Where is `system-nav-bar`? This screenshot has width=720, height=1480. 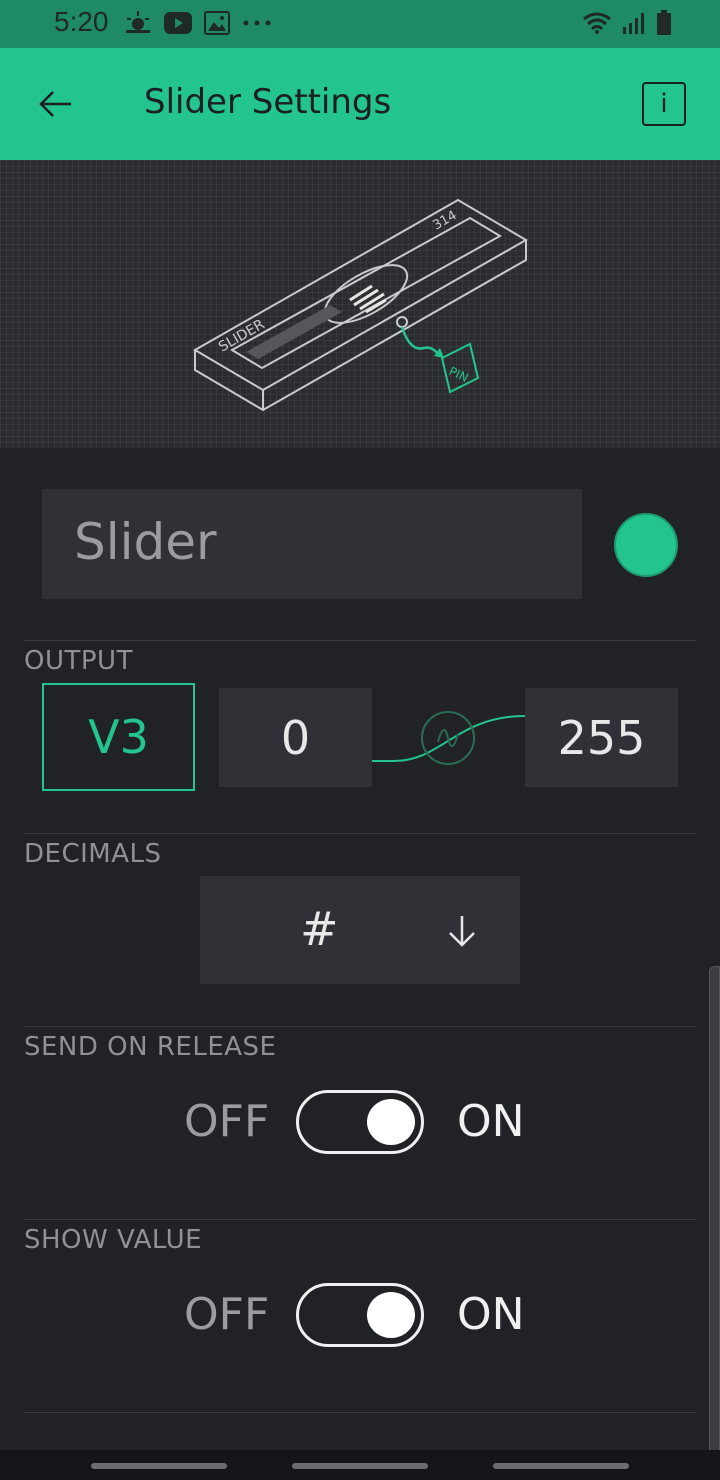
system-nav-bar is located at coordinates (360, 1465).